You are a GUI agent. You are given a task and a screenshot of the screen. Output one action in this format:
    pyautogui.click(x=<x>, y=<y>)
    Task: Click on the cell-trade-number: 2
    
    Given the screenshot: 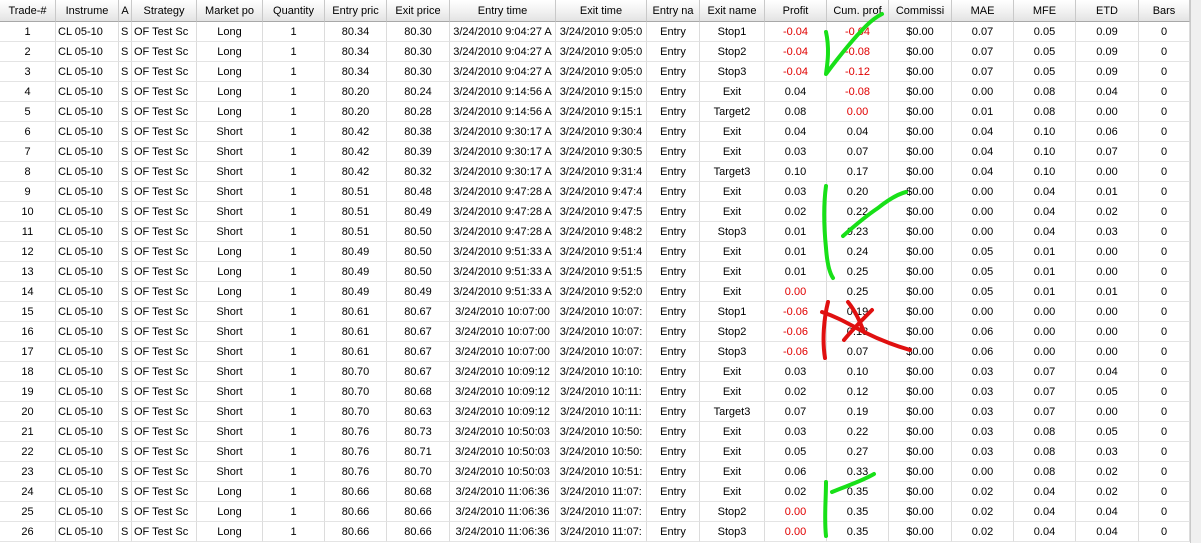 What is the action you would take?
    pyautogui.click(x=28, y=52)
    